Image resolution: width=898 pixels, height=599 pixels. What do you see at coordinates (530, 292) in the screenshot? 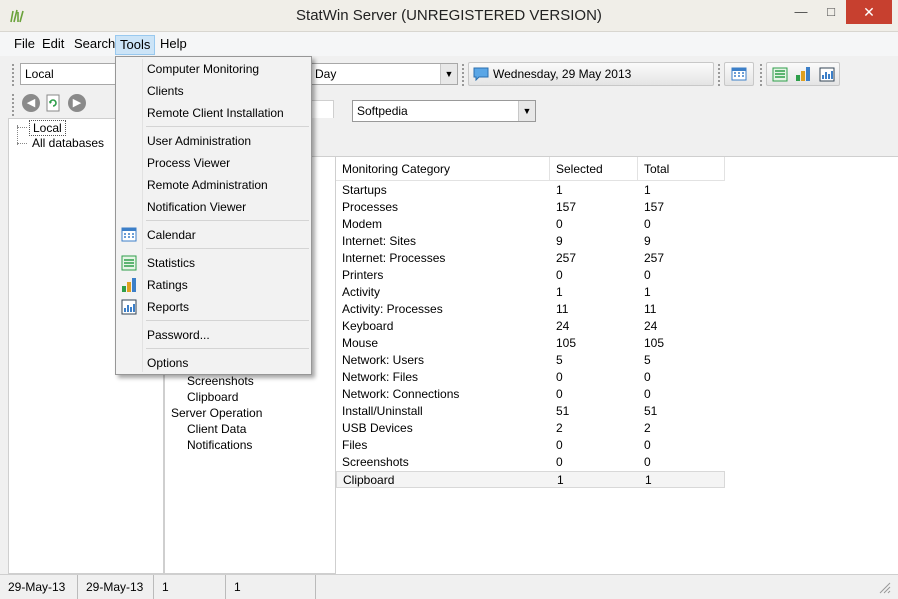
I see `table-row: Activity 1 1` at bounding box center [530, 292].